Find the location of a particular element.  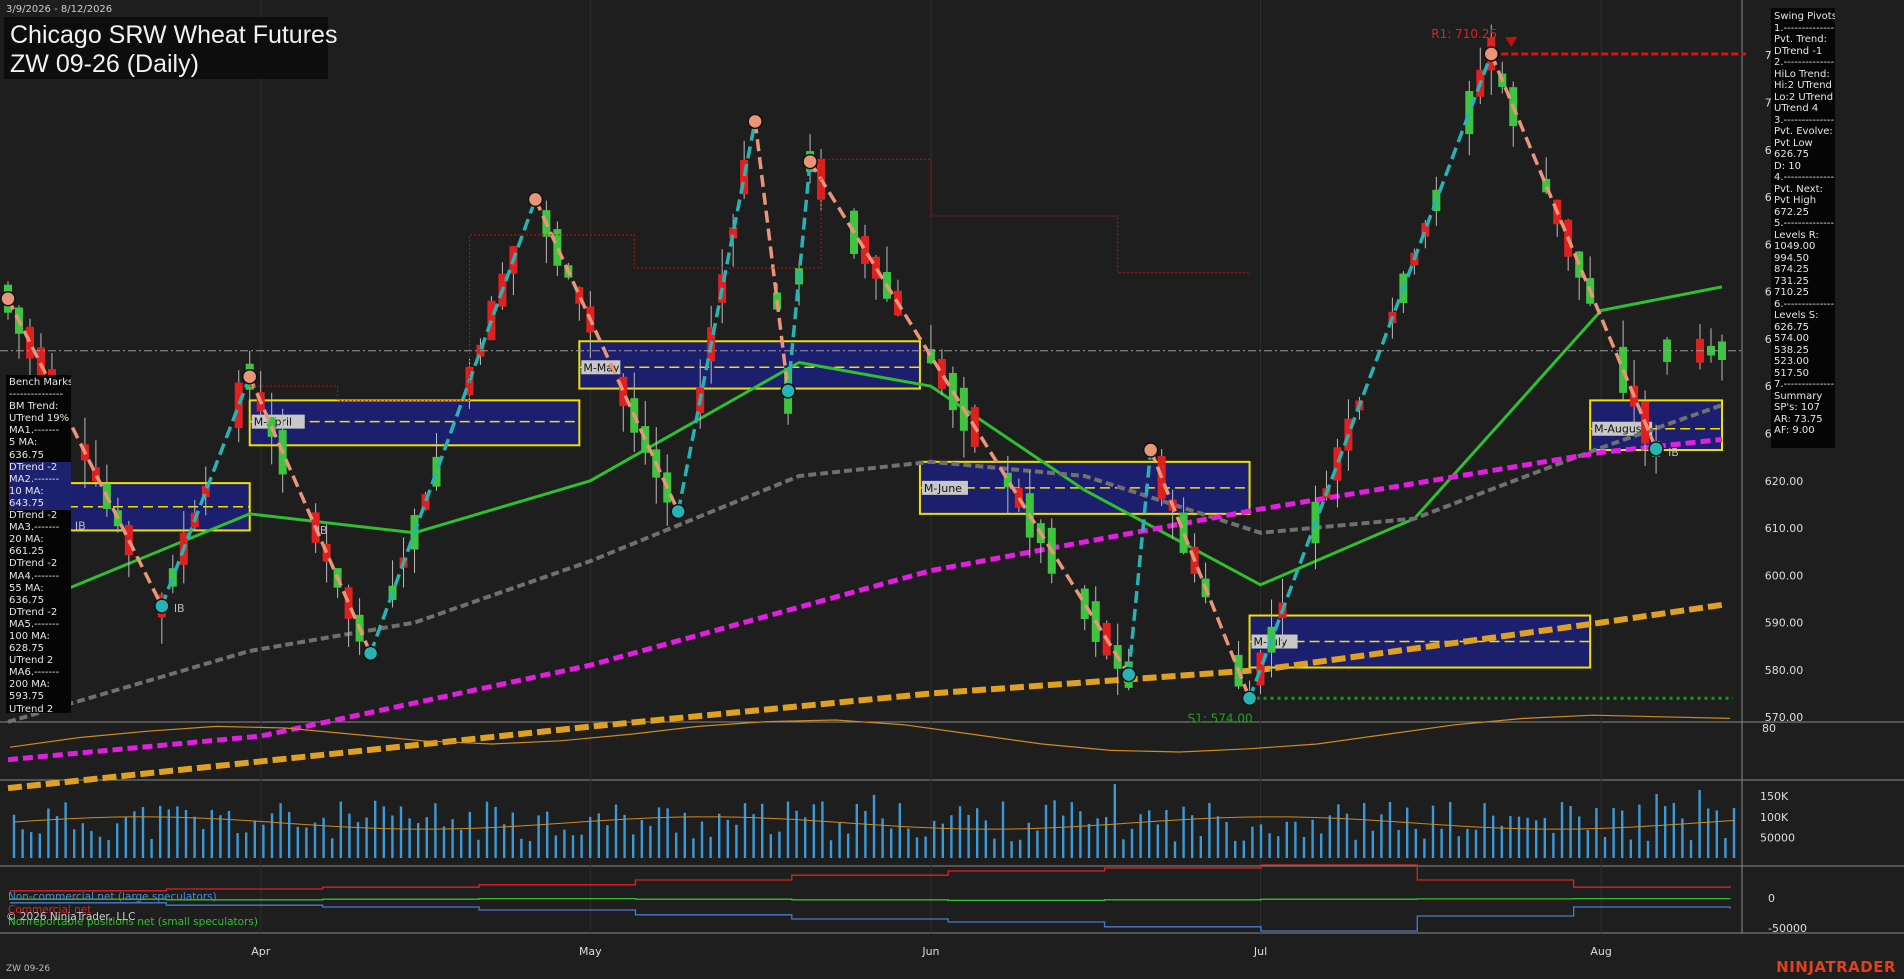

swing-pivot-line: Summary is located at coordinates (1798, 396).